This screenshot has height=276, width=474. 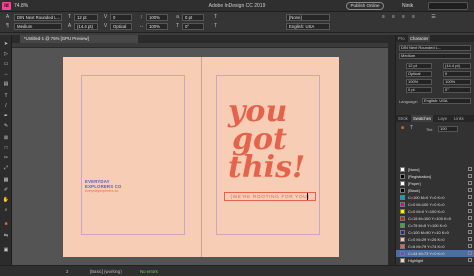 I want to click on panel-baseline-shift: 0 pt, so click(x=419, y=90).